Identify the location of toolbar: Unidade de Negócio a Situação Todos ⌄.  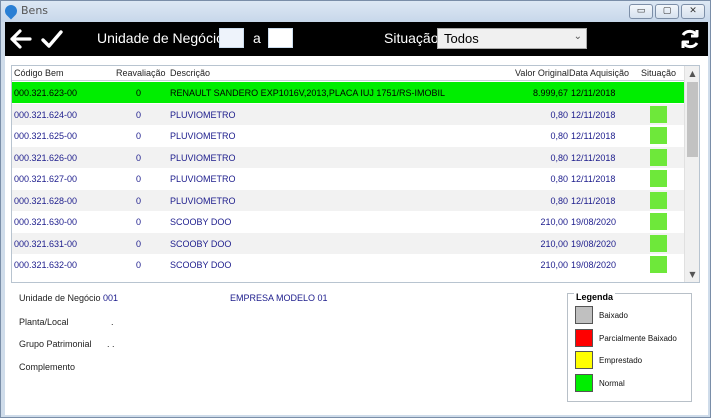
(356, 39).